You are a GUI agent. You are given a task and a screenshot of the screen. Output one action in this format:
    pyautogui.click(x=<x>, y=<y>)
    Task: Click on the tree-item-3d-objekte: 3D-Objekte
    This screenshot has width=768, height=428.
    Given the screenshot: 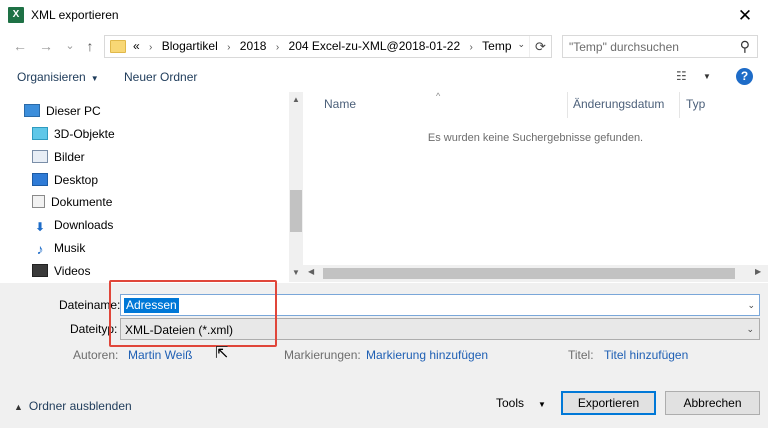 What is the action you would take?
    pyautogui.click(x=73, y=134)
    